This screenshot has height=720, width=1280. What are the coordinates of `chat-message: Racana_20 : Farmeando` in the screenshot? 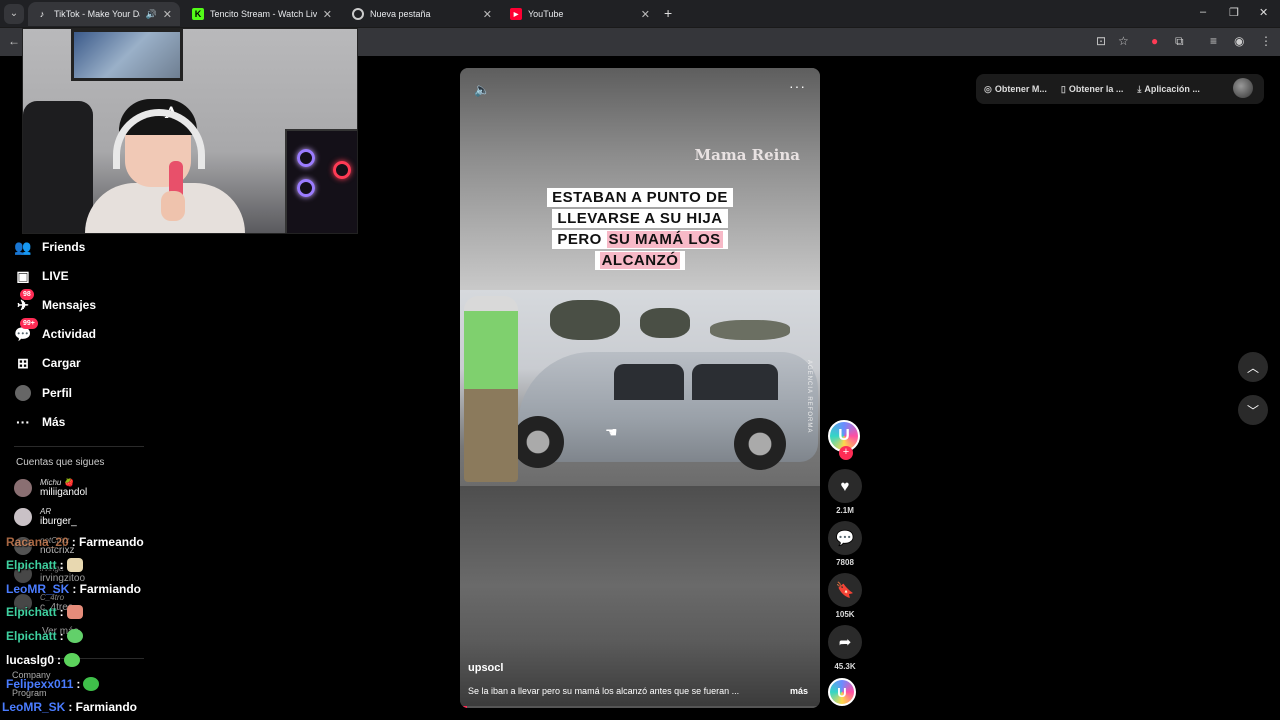 It's located at (75, 542).